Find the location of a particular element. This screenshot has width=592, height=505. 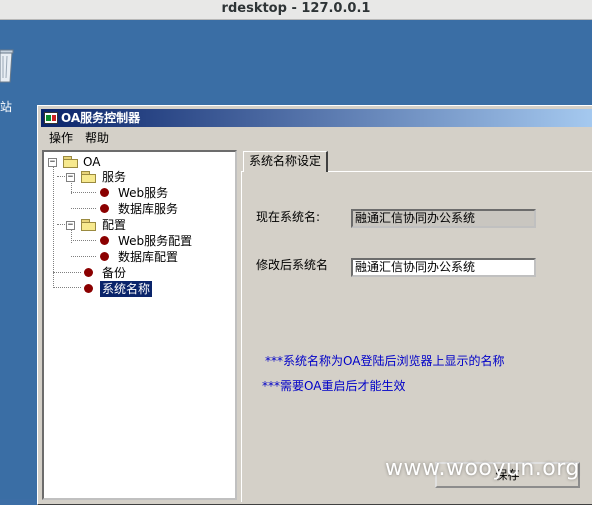

rdesktop-titlebar: rdesktop - 127.0.0.1 is located at coordinates (296, 10).